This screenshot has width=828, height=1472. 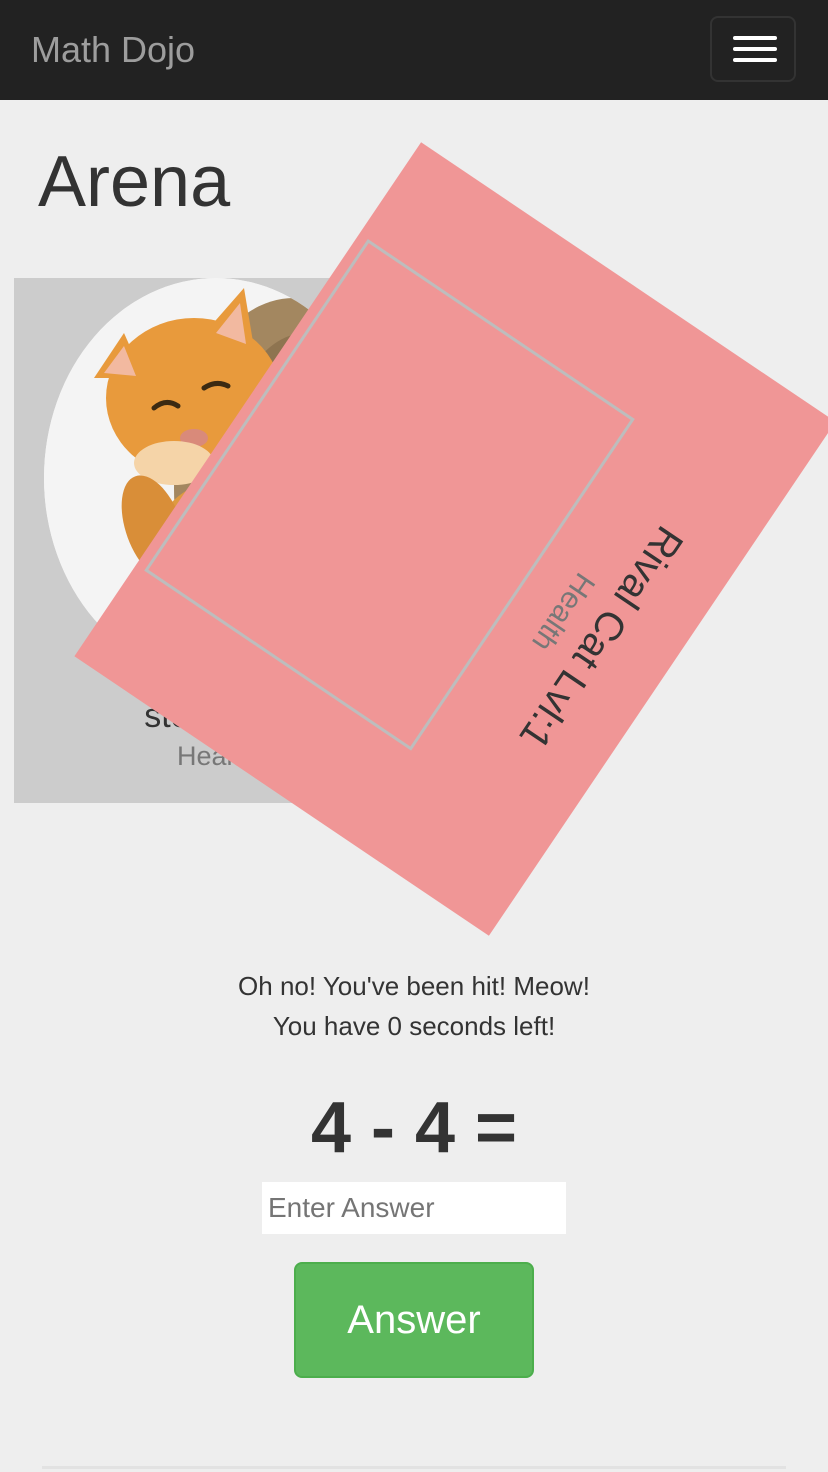 What do you see at coordinates (414, 1467) in the screenshot?
I see `footer-divider` at bounding box center [414, 1467].